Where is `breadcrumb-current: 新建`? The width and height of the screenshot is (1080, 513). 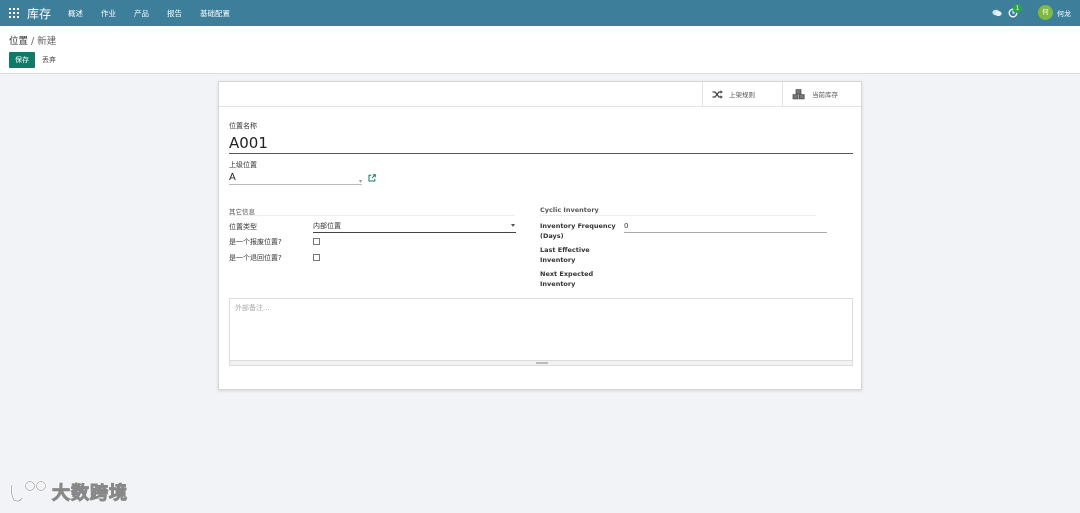
breadcrumb-current: 新建 is located at coordinates (47, 41).